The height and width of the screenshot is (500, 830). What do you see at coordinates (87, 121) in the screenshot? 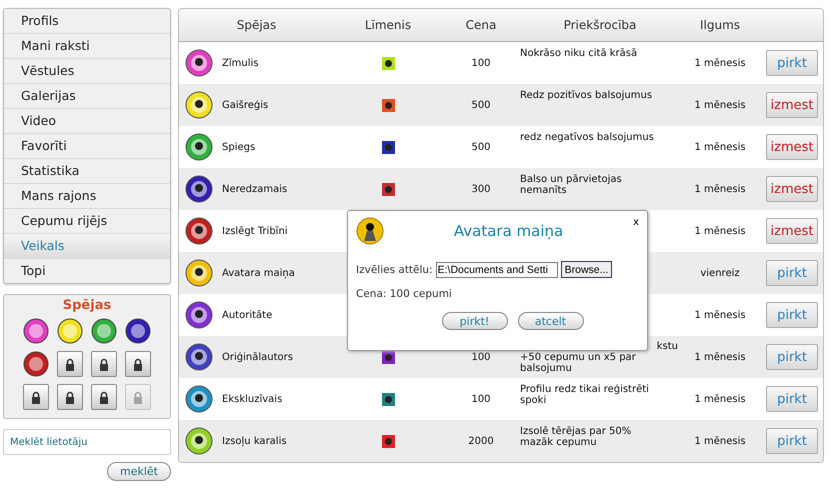
I see `sidebar-item: Video` at bounding box center [87, 121].